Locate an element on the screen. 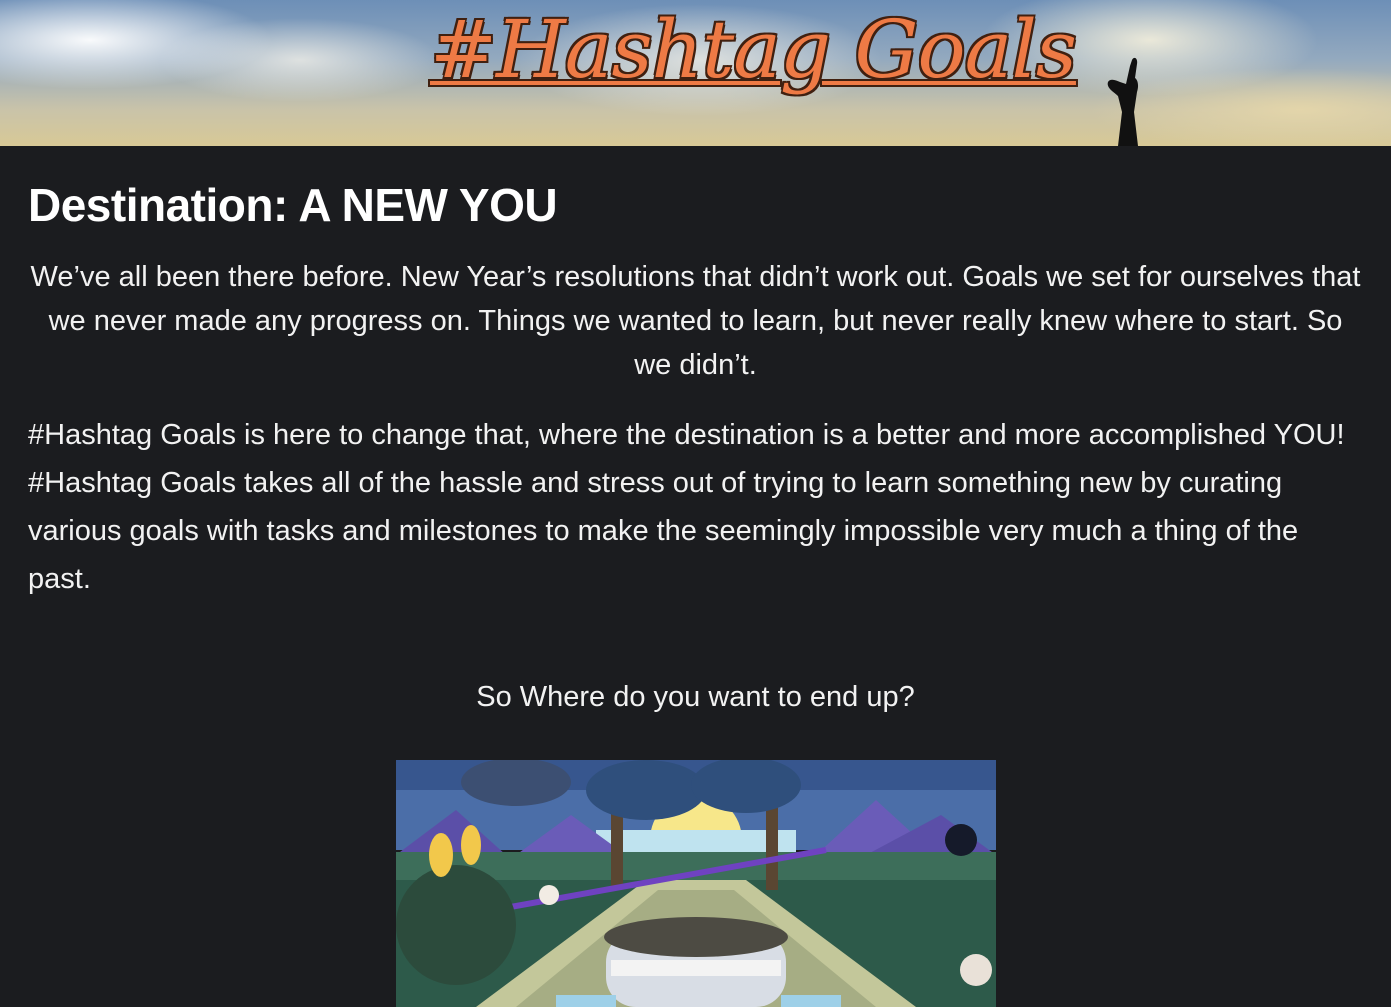 This screenshot has height=1007, width=1391. destination-question: So Where do you want to end up? is located at coordinates (695, 696).